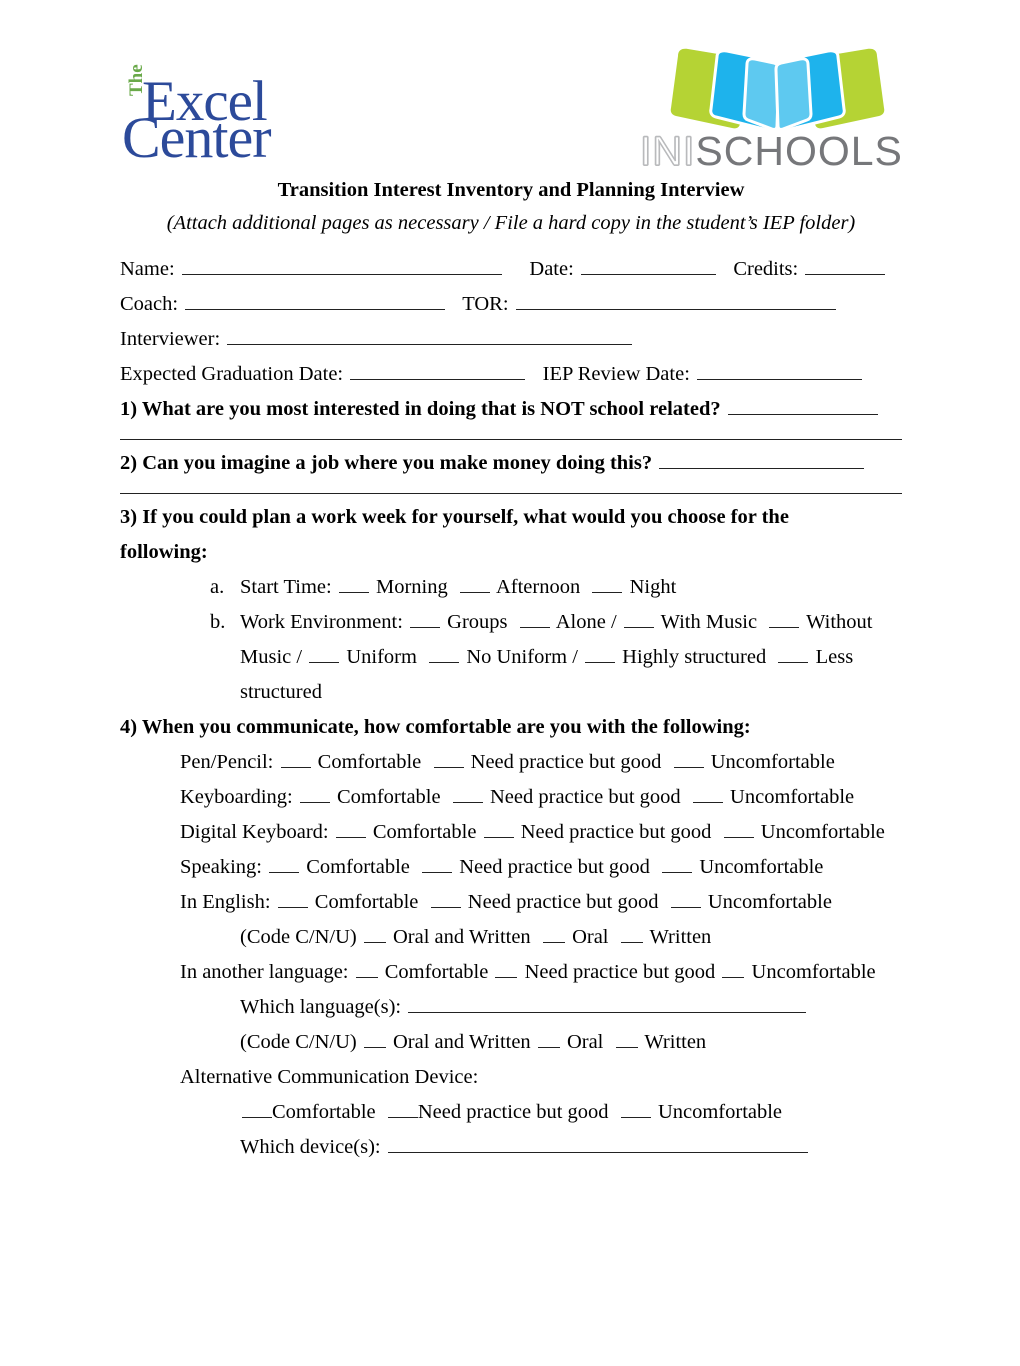 This screenshot has height=1366, width=1020. I want to click on date-input, so click(648, 265).